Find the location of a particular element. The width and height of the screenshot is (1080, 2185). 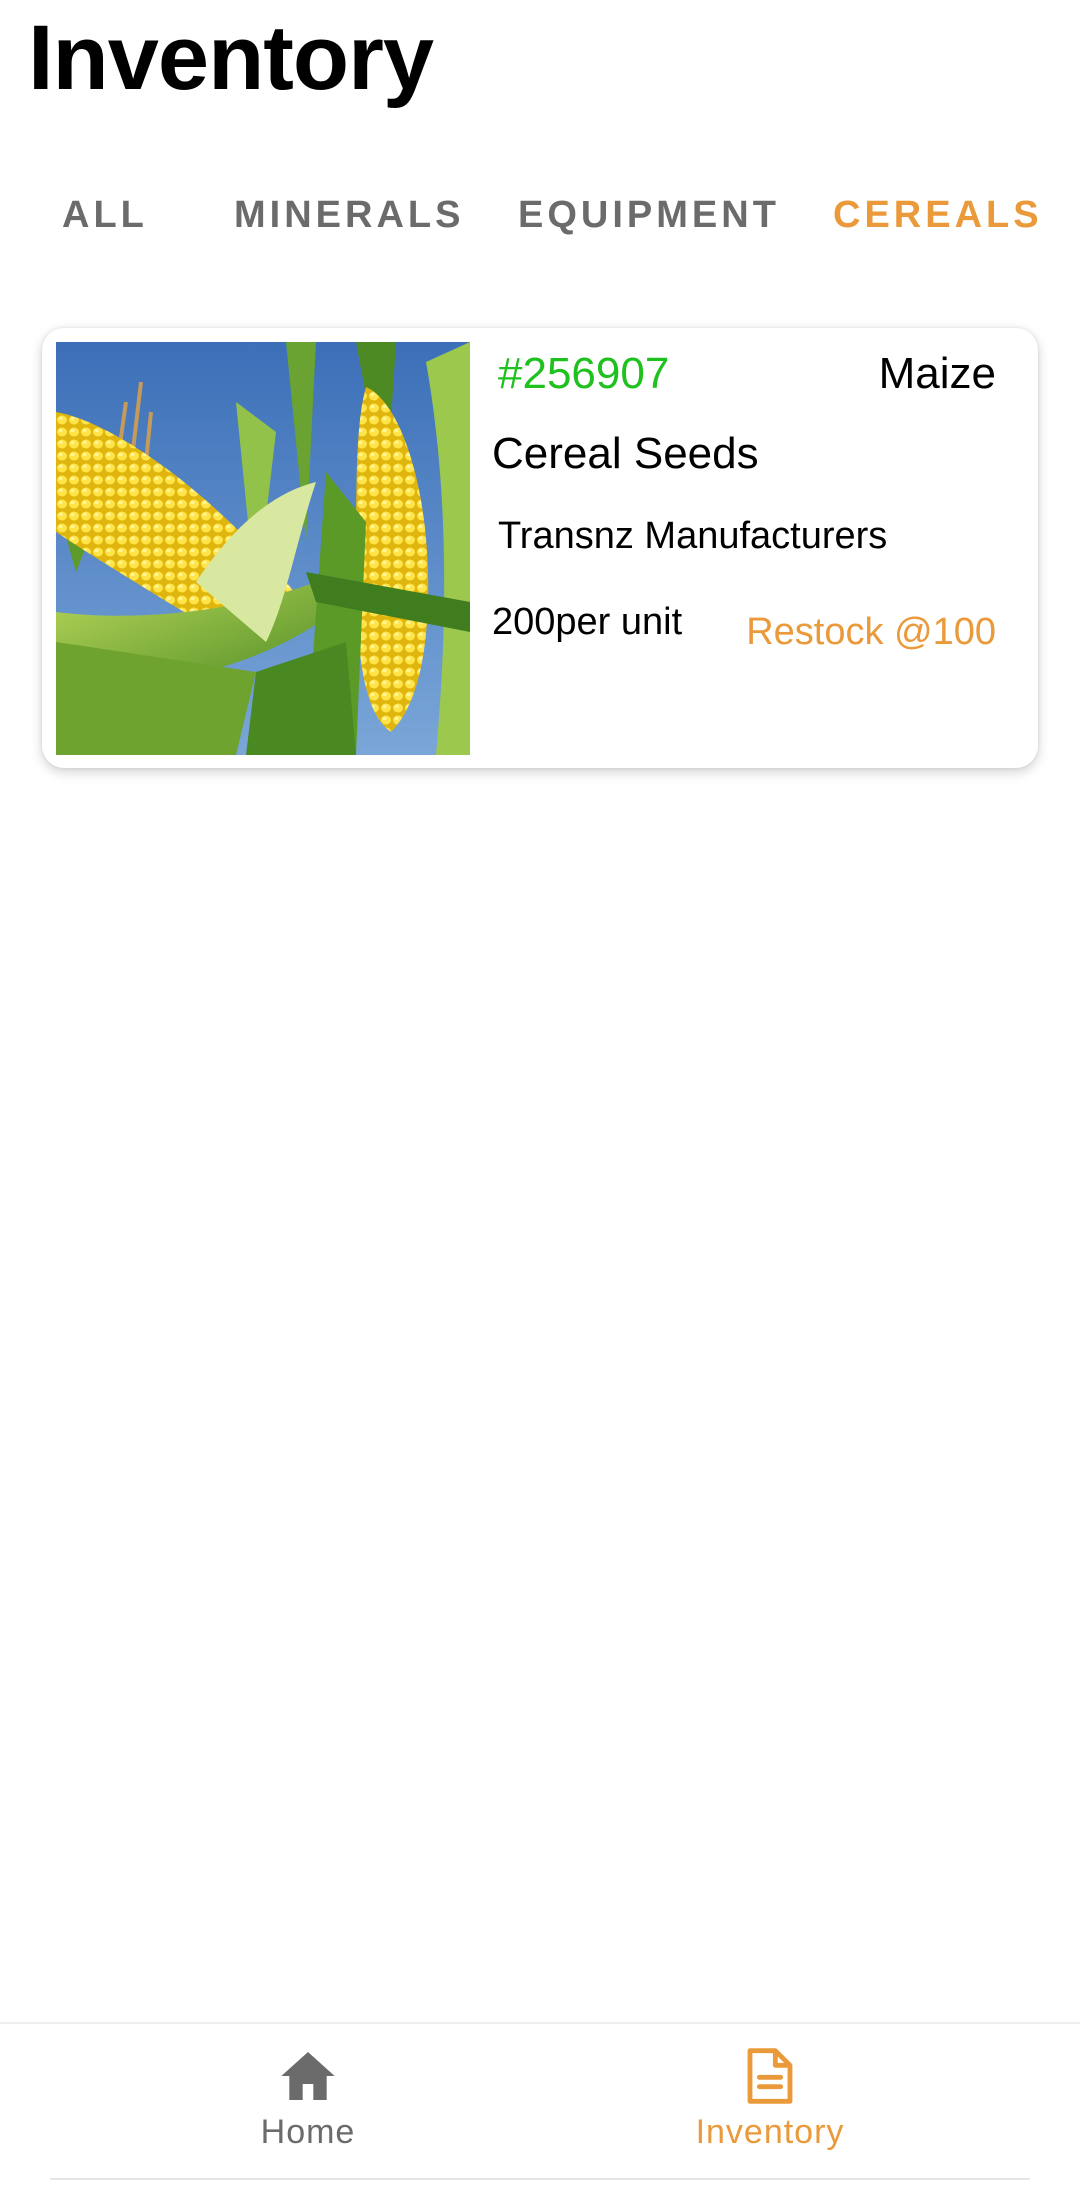

nav-home-label: Home is located at coordinates (308, 2132).